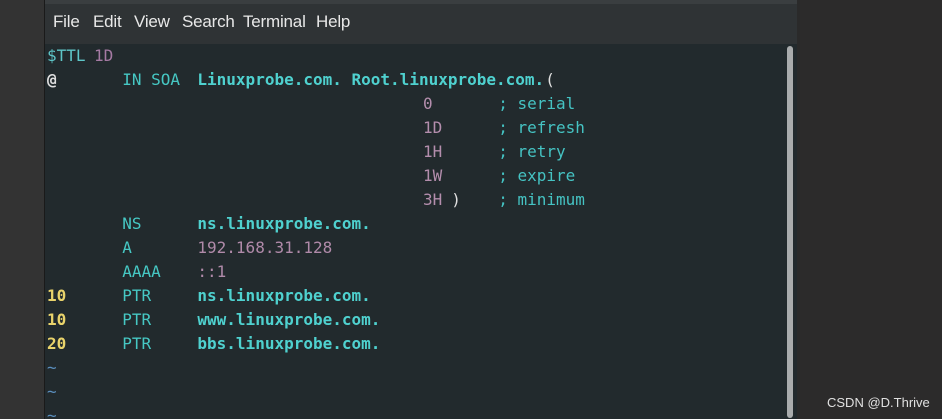 The image size is (942, 419). Describe the element at coordinates (414, 224) in the screenshot. I see `terminal-line: NS ns.linuxprobe.com.` at that location.